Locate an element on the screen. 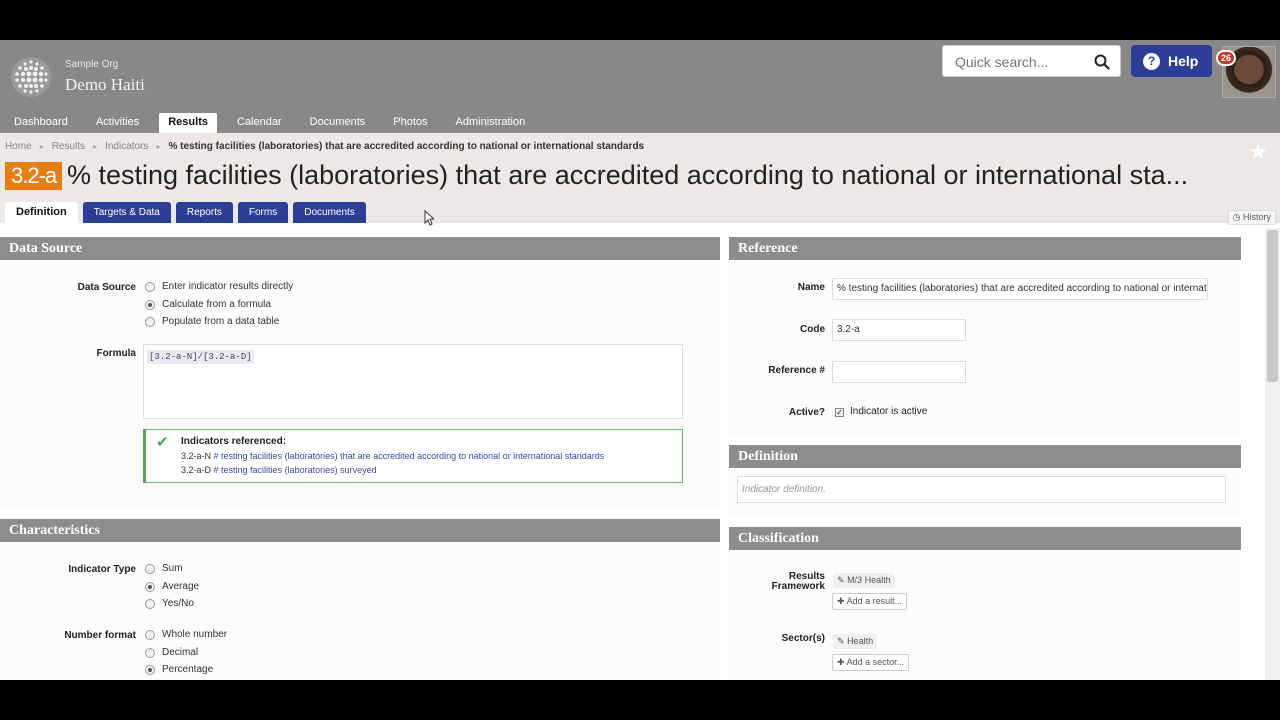  results-framework-label: Results Framework is located at coordinates (798, 581).